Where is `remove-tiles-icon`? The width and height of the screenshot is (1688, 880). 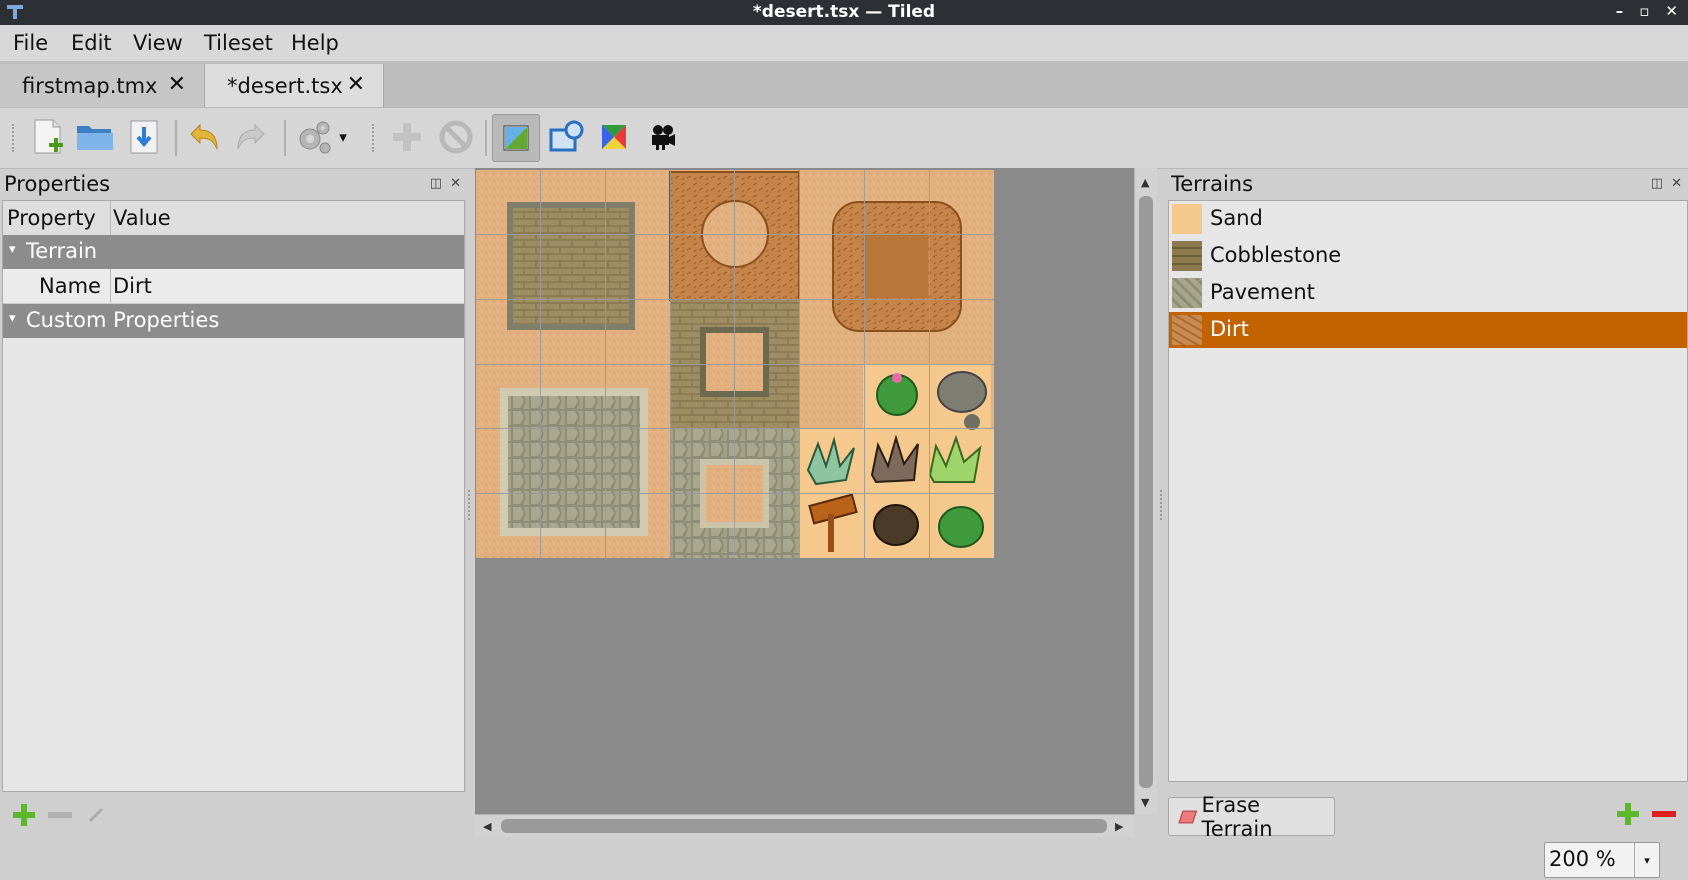
remove-tiles-icon is located at coordinates (456, 137).